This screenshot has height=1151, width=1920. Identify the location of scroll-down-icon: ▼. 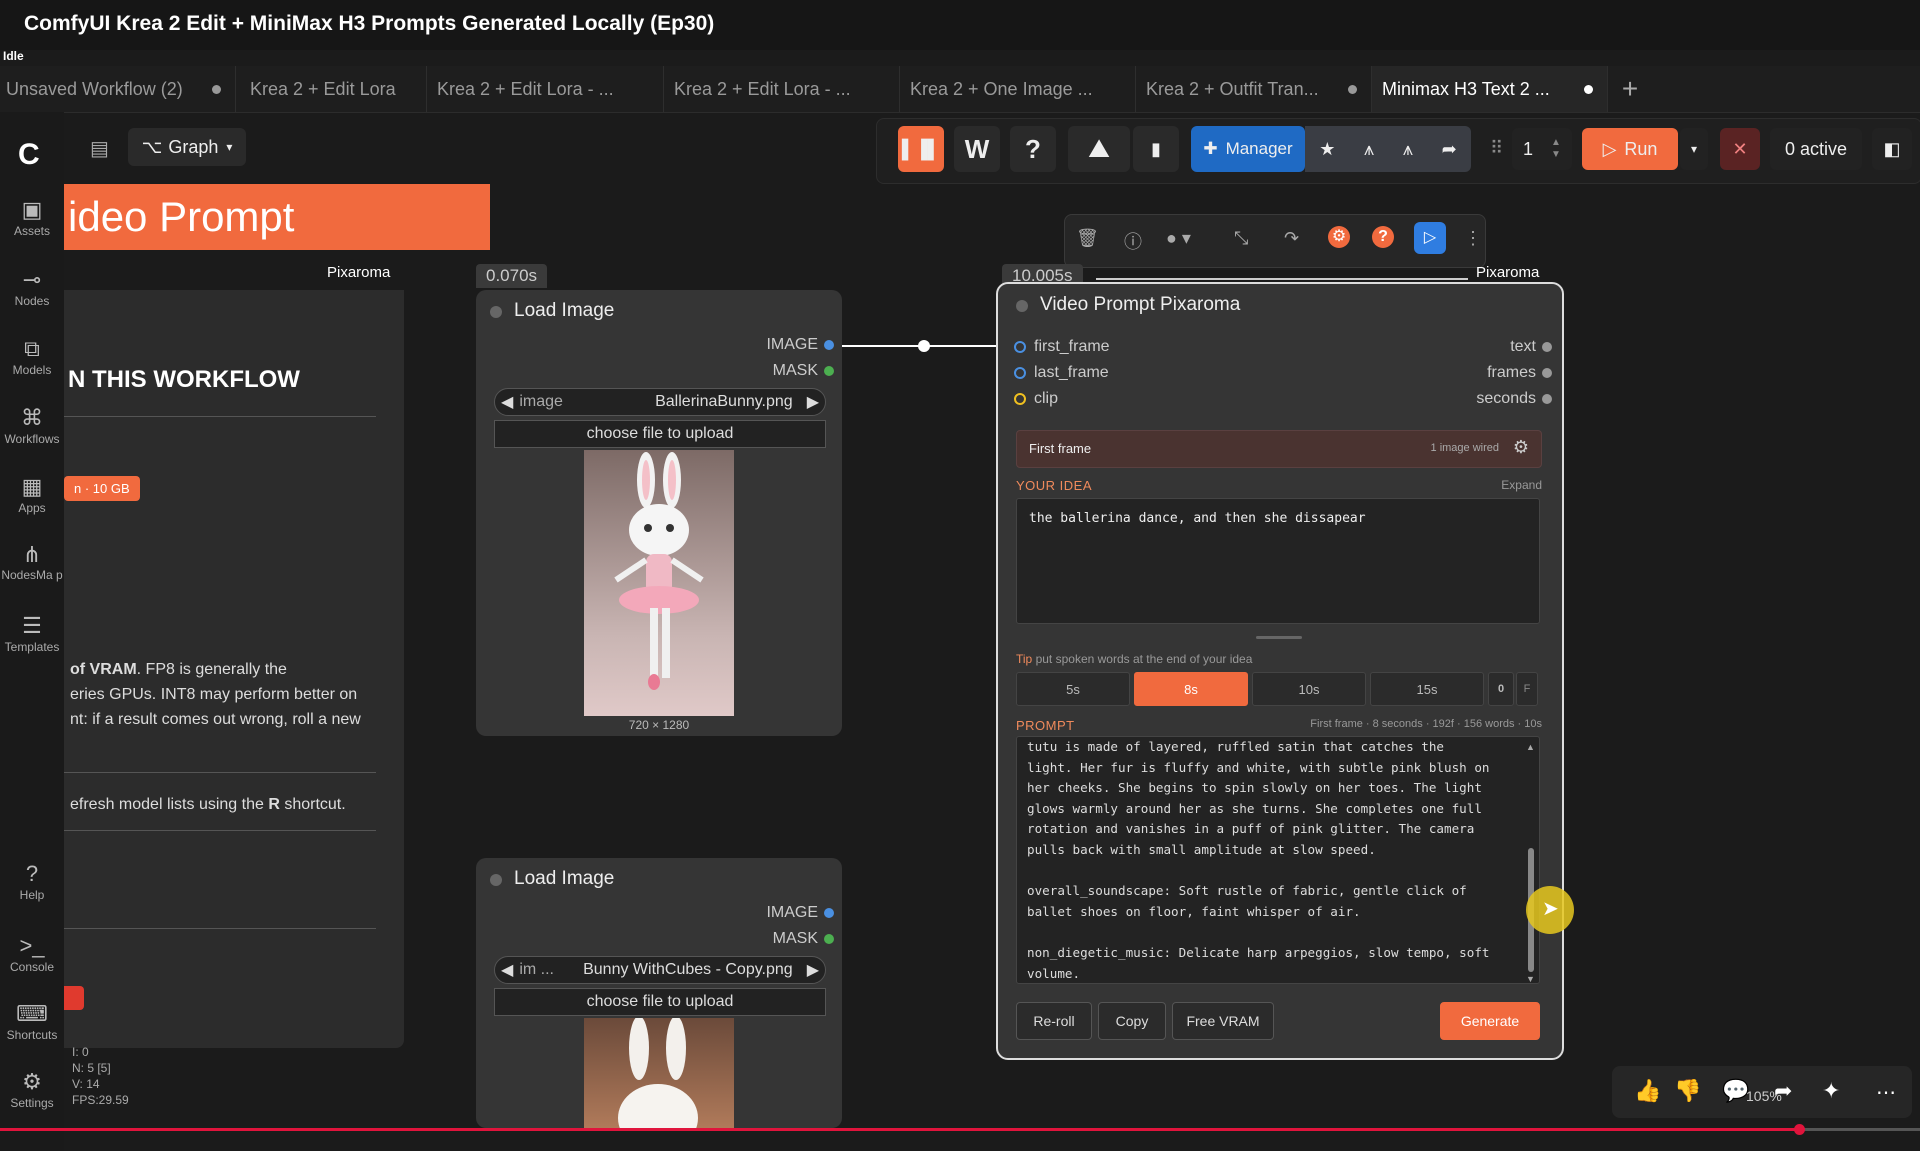
(1530, 979).